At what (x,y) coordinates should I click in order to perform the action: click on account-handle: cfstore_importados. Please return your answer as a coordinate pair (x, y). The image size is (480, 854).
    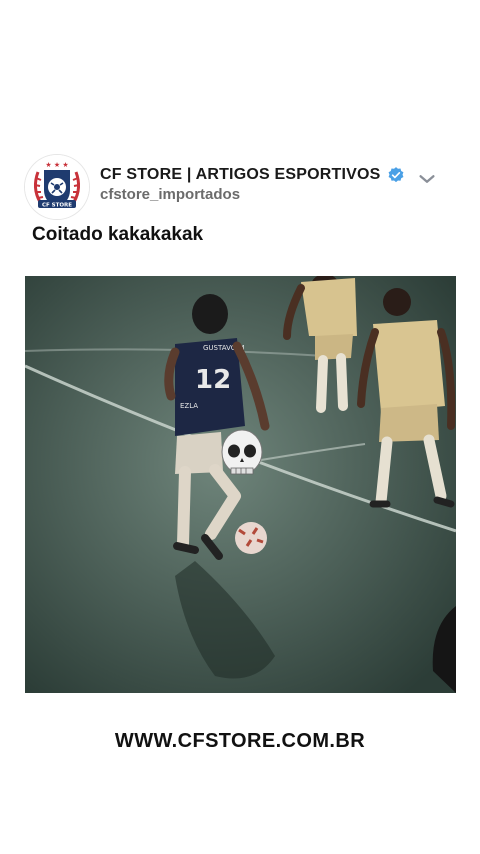
    Looking at the image, I should click on (252, 194).